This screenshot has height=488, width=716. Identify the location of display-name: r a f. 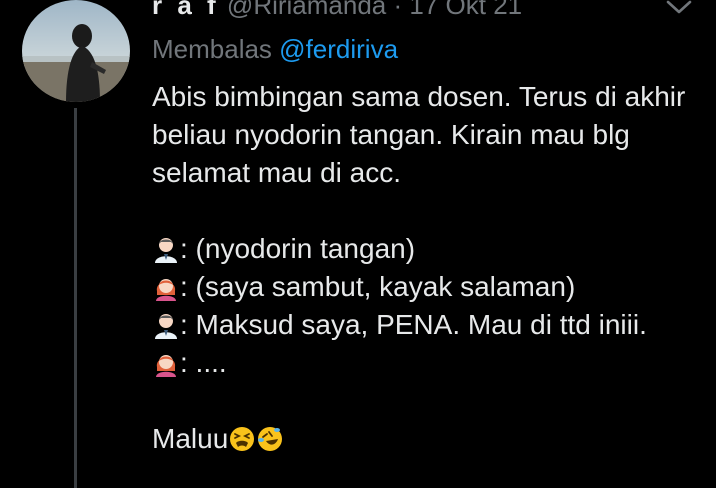
(186, 10).